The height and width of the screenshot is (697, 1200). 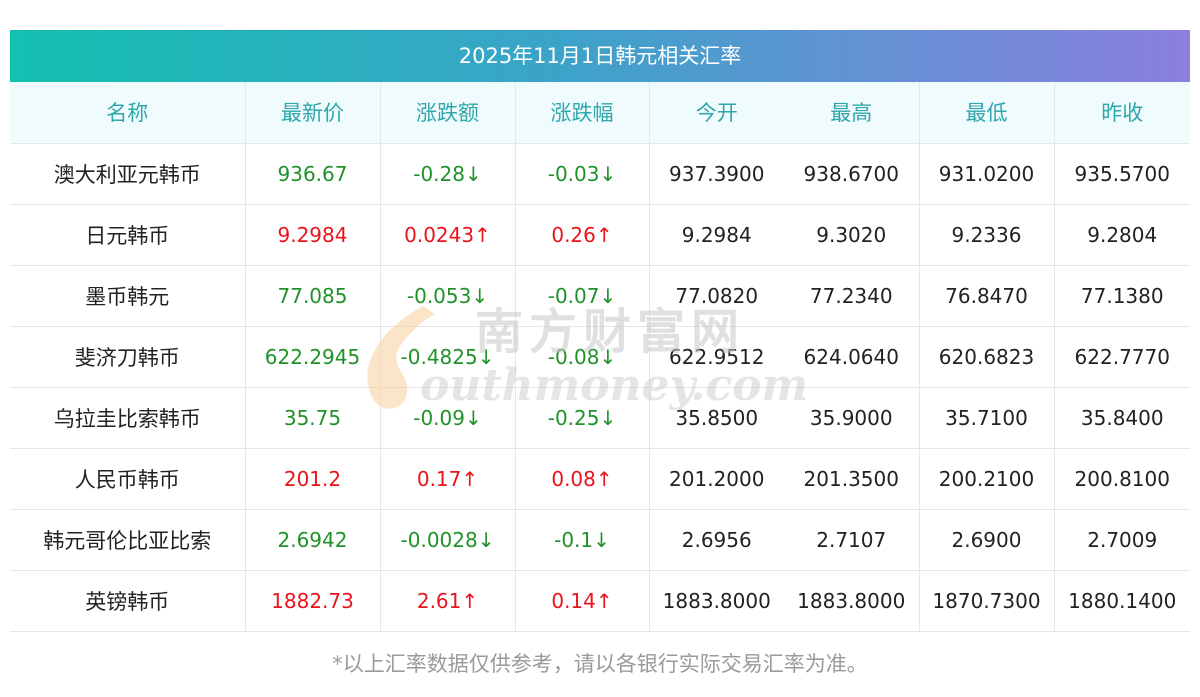 I want to click on currency-name: 斐济刀韩币, so click(x=128, y=357).